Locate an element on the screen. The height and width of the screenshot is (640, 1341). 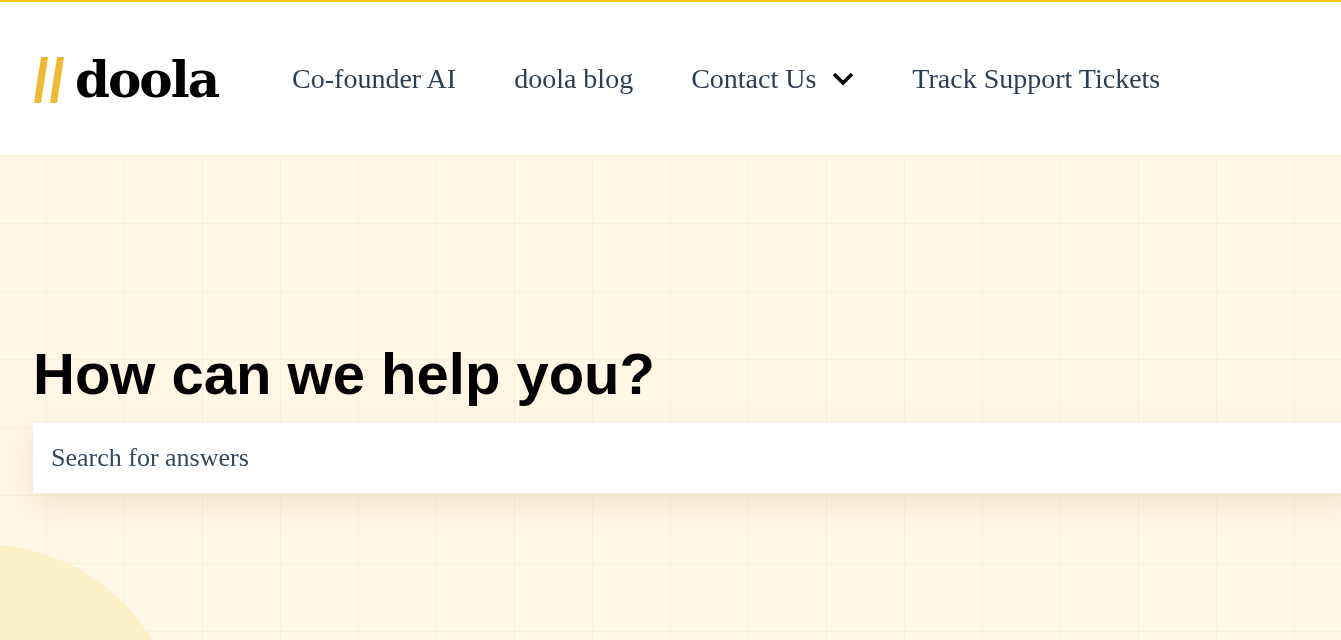
doola-logo: doola is located at coordinates (126, 78).